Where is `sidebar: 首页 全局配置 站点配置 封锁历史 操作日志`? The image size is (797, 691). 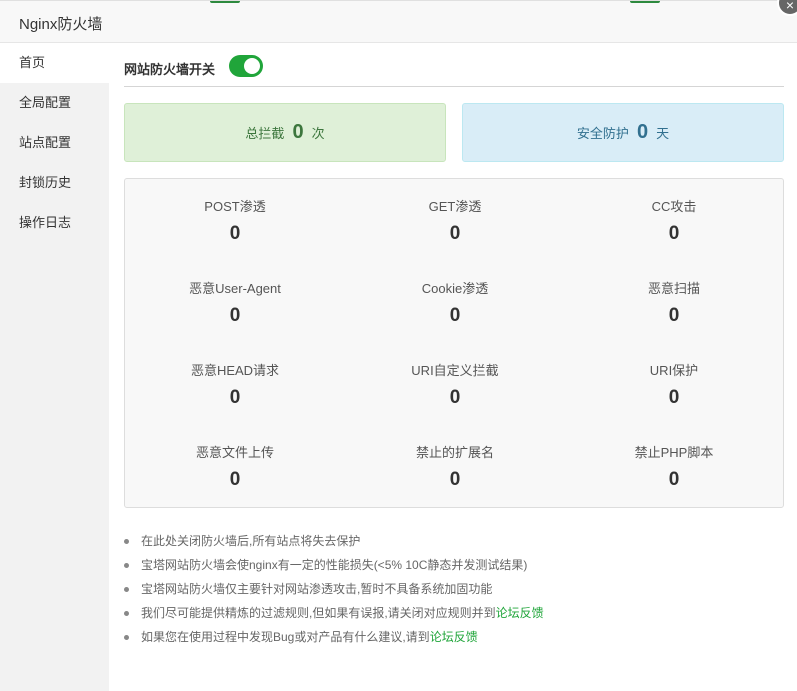 sidebar: 首页 全局配置 站点配置 封锁历史 操作日志 is located at coordinates (54, 367).